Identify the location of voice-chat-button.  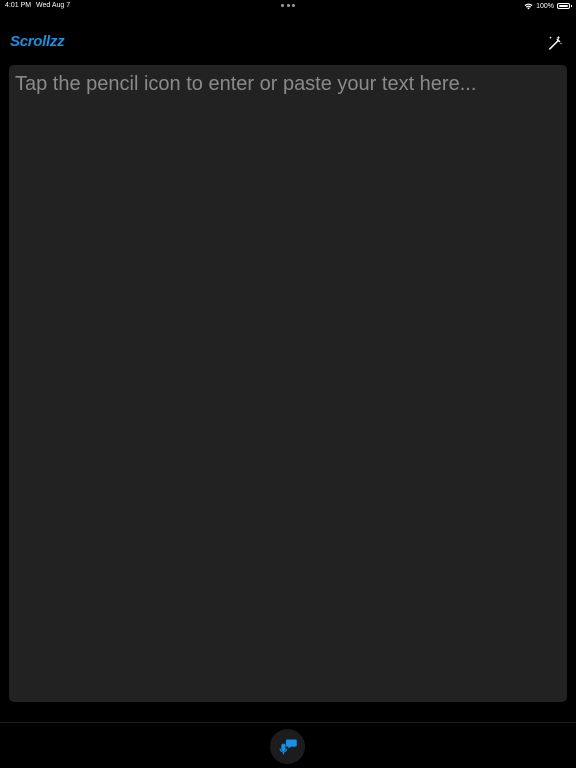
(287, 746).